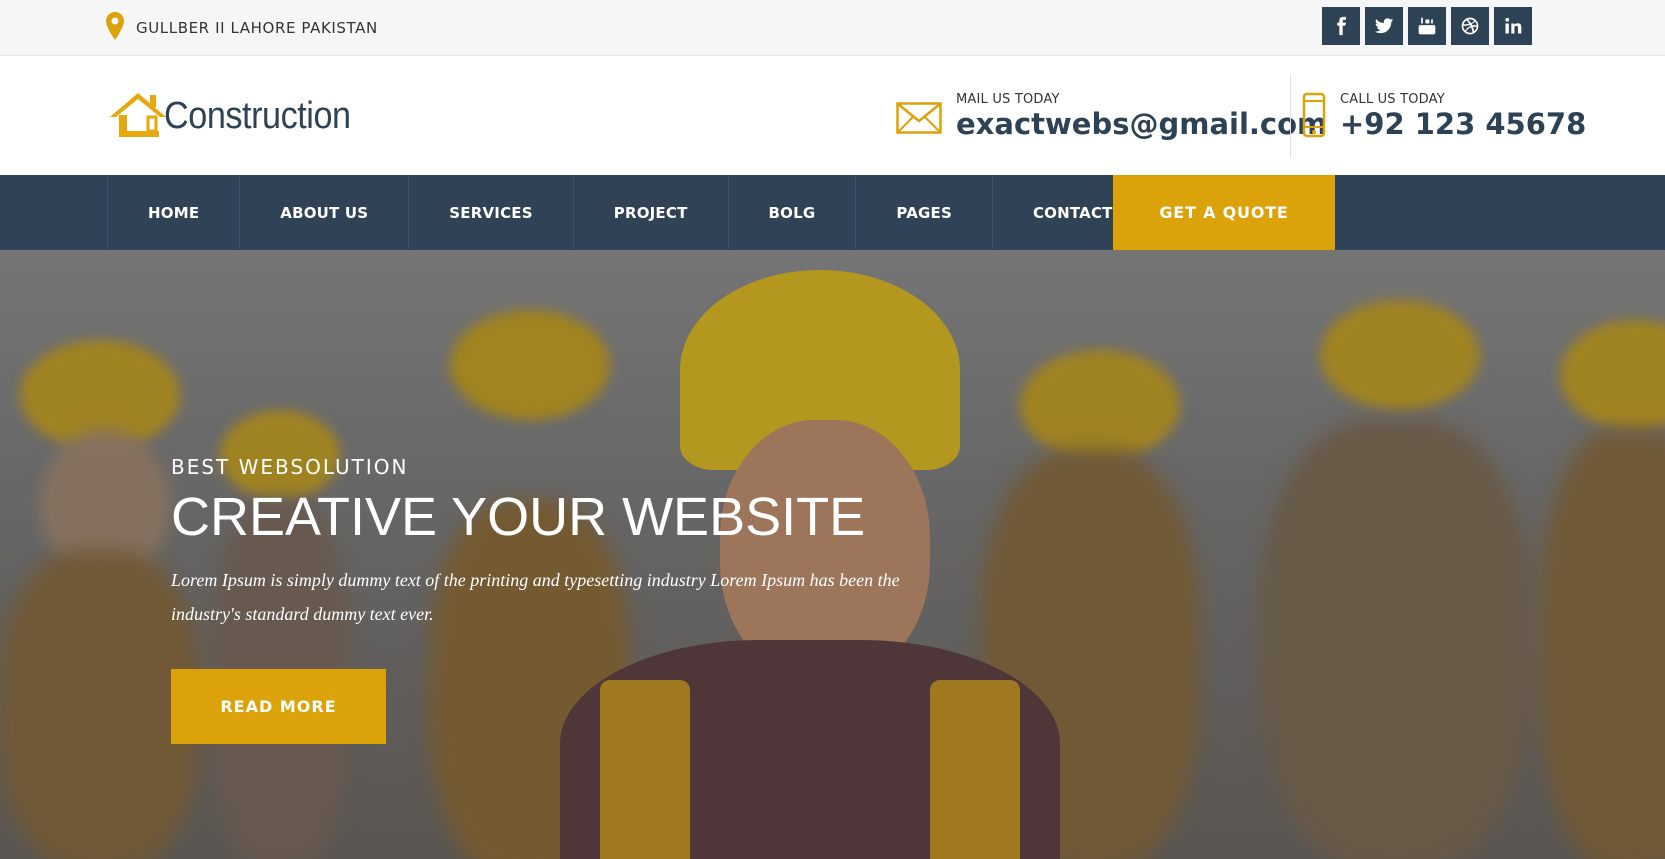 This screenshot has height=859, width=1665. I want to click on hero-headline: CREATIVE YOUR WEBSITE, so click(518, 517).